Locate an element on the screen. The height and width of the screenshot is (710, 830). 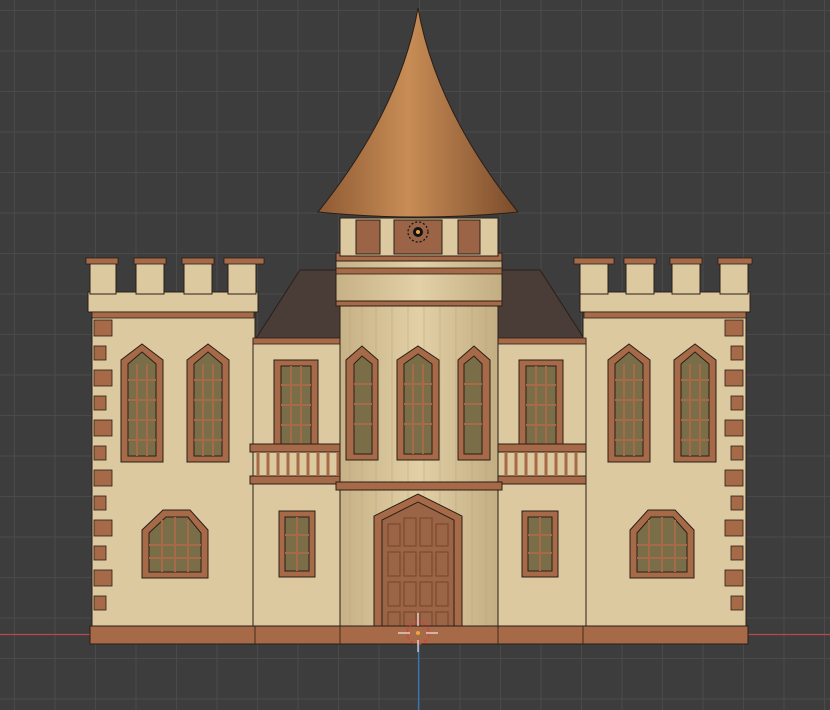
origin-dot-icon is located at coordinates (418, 633).